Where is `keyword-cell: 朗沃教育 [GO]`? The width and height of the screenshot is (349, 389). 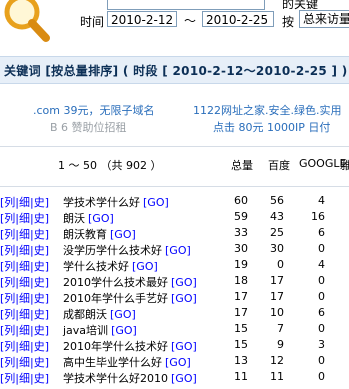
keyword-cell: 朗沃教育 [GO] is located at coordinates (99, 234).